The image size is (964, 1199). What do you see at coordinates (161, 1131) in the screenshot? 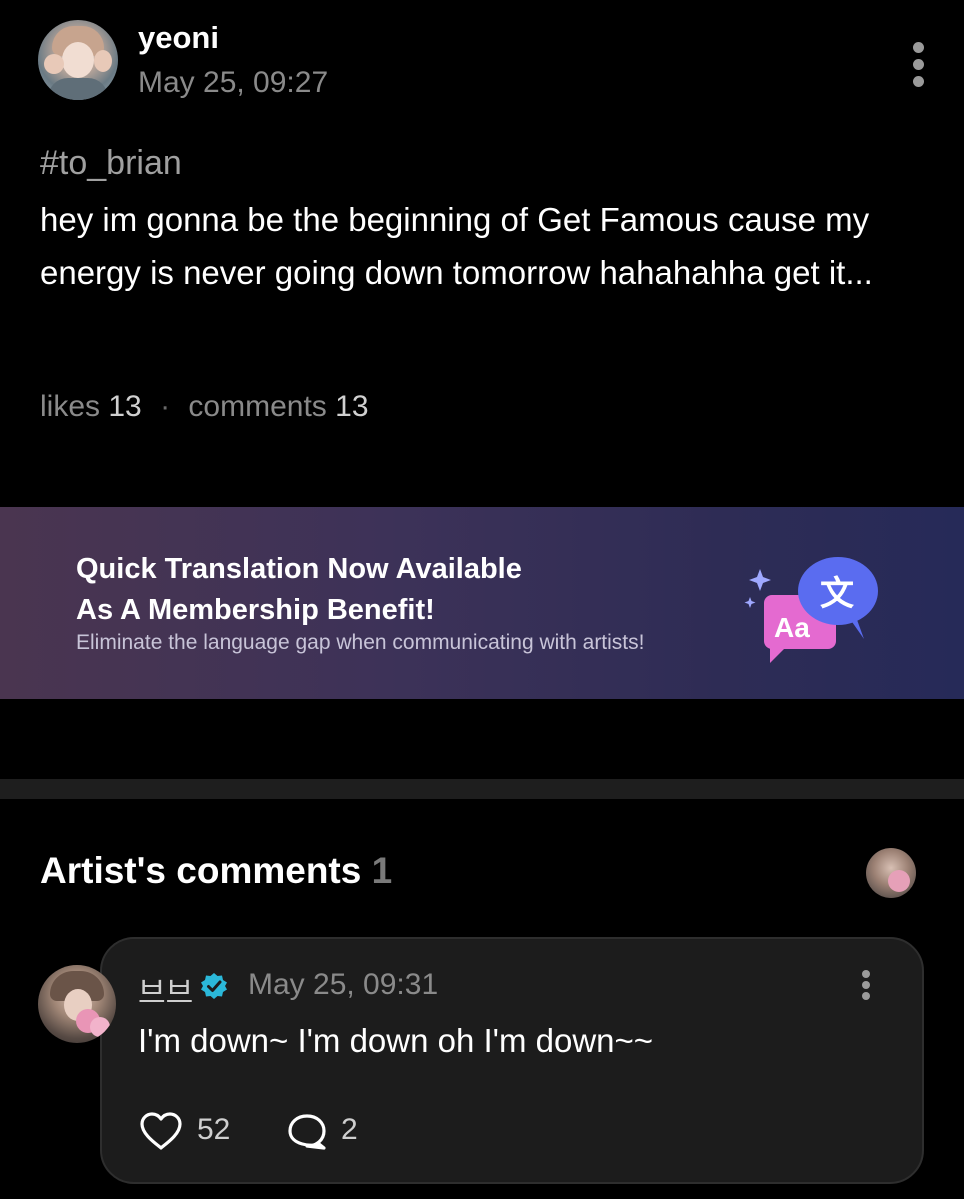
I see `heart-icon` at bounding box center [161, 1131].